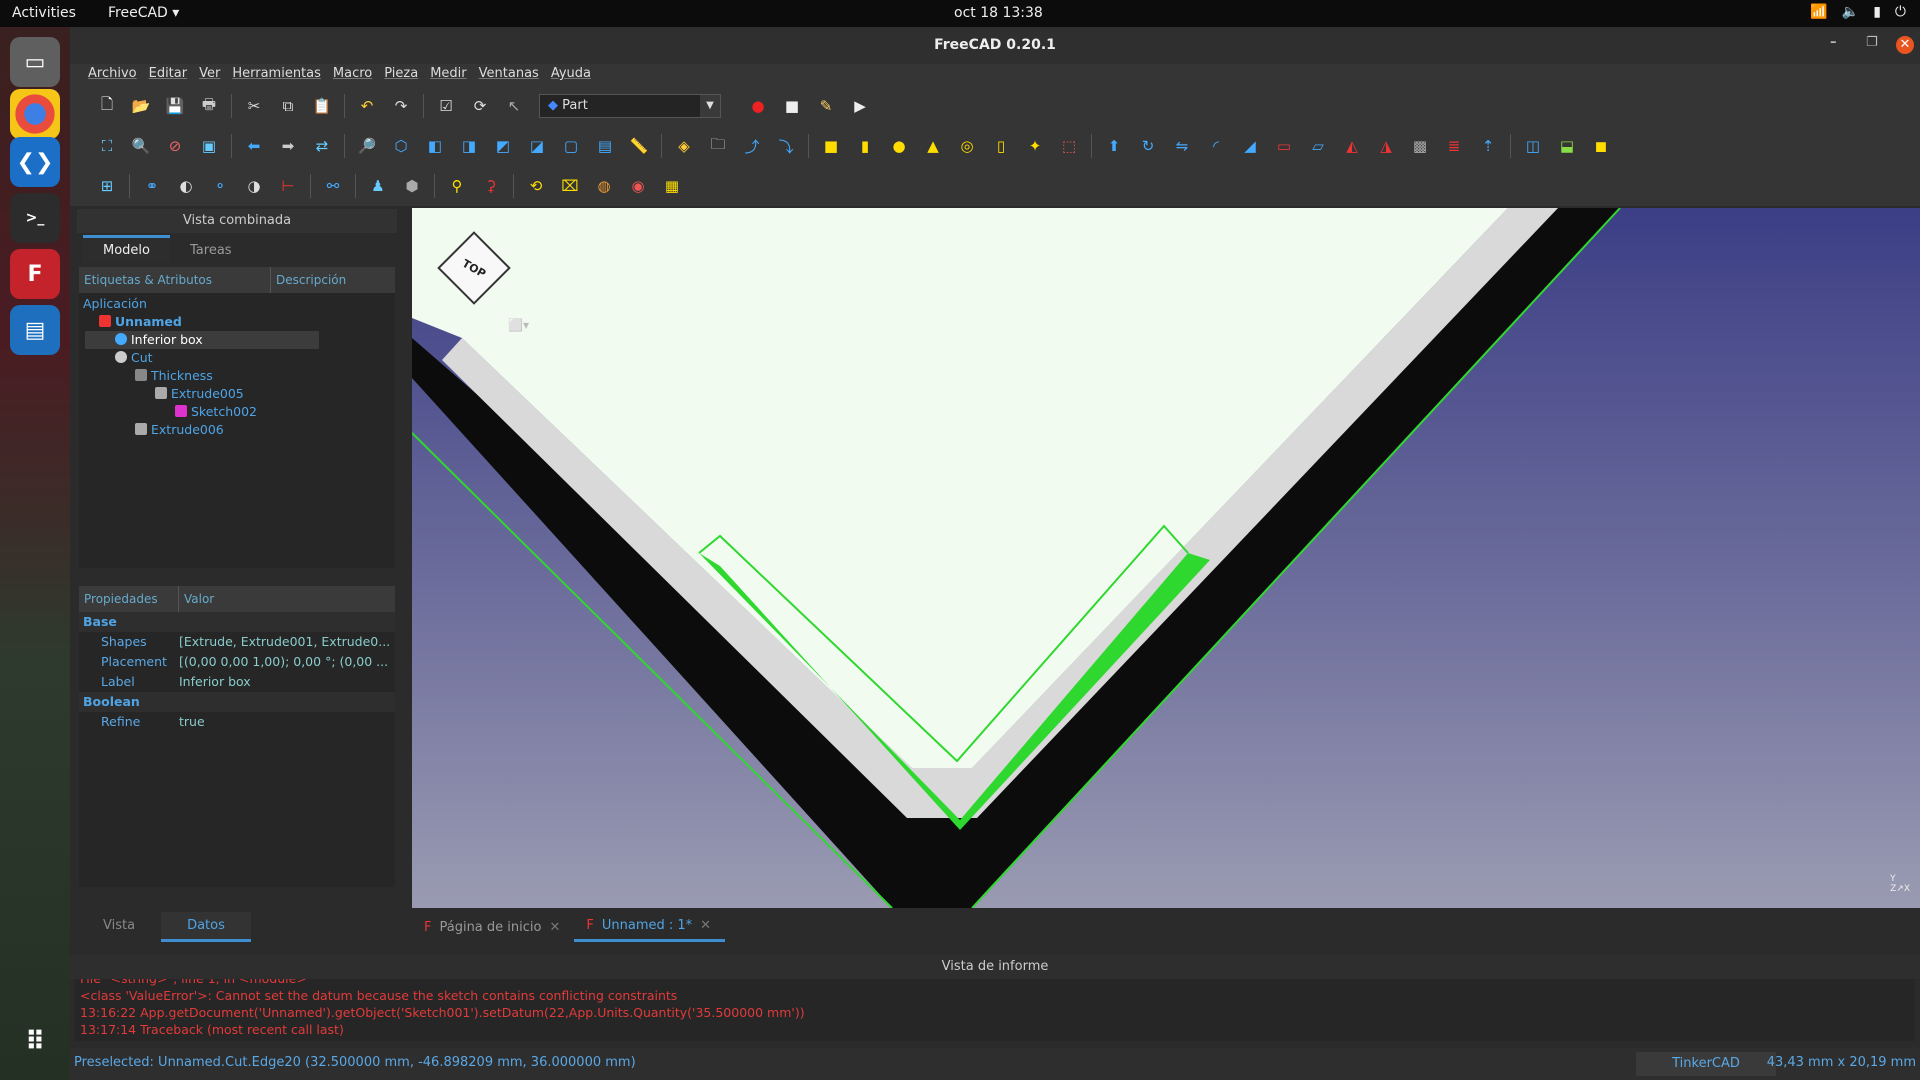 This screenshot has width=1920, height=1080. I want to click on loft-icon: ◭, so click(1352, 146).